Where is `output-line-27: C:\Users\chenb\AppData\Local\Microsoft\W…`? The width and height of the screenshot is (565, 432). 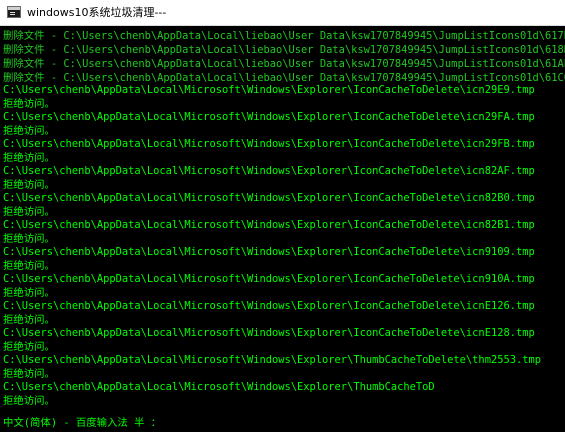
output-line-27: C:\Users\chenb\AppData\Local\Microsoft\W… is located at coordinates (219, 387).